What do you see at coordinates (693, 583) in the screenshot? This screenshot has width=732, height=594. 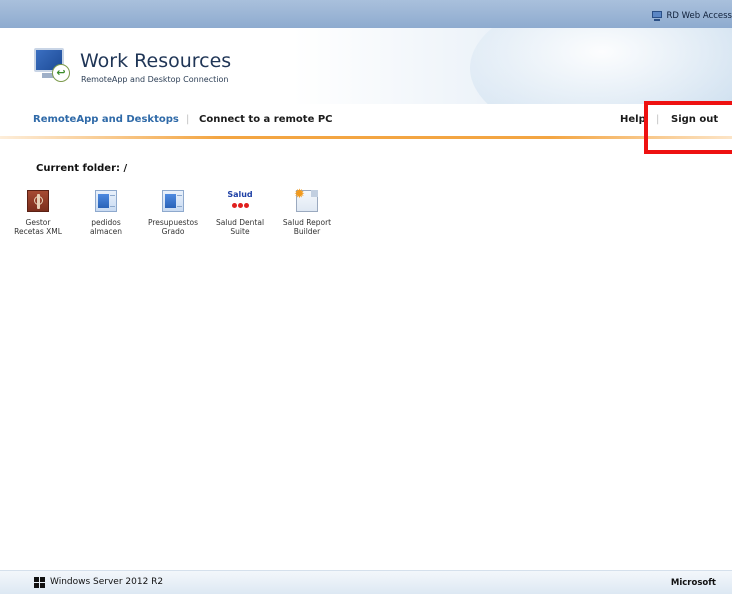 I see `microsoft-label: Microsoft` at bounding box center [693, 583].